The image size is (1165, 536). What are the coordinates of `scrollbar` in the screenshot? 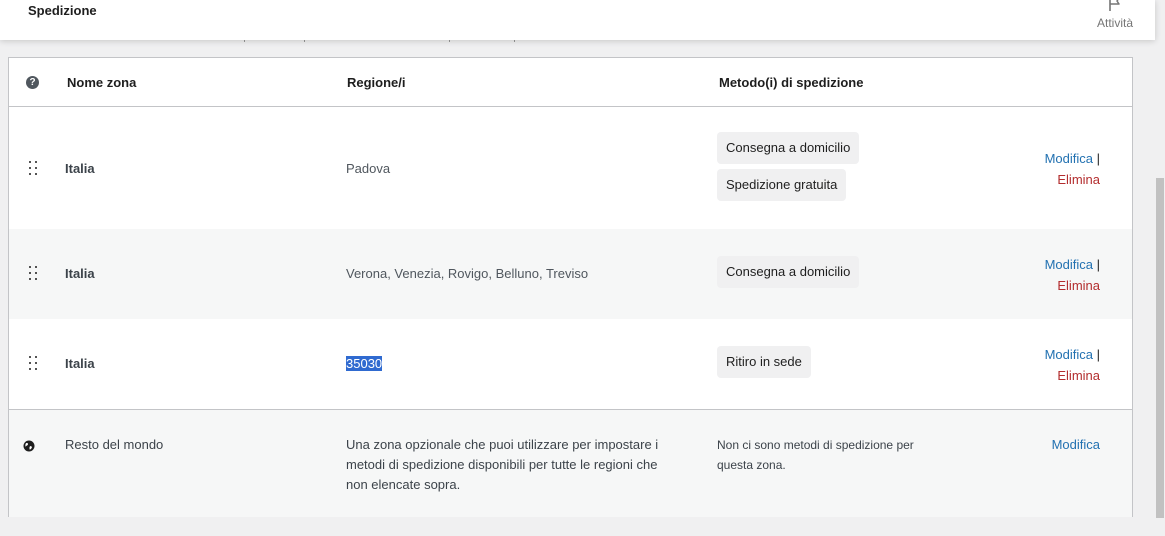 It's located at (1160, 288).